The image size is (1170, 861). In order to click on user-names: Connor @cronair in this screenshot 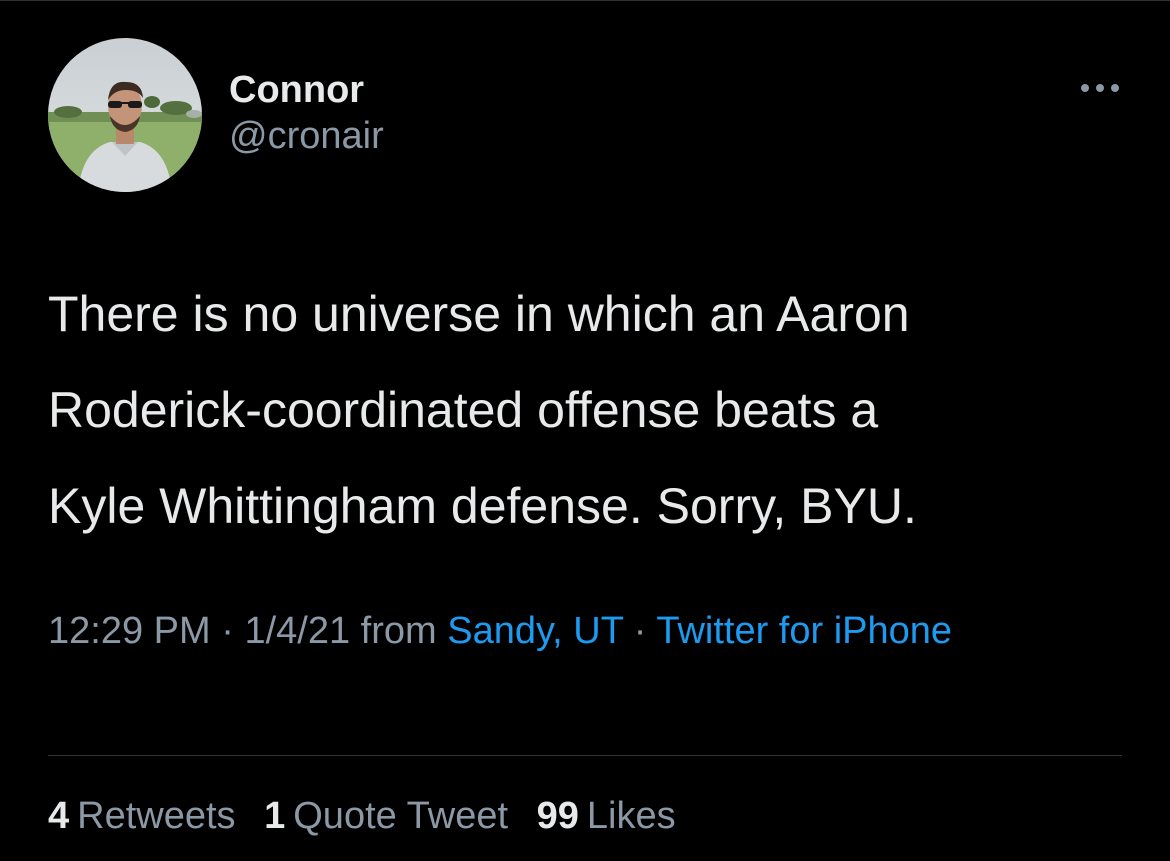, I will do `click(306, 114)`.